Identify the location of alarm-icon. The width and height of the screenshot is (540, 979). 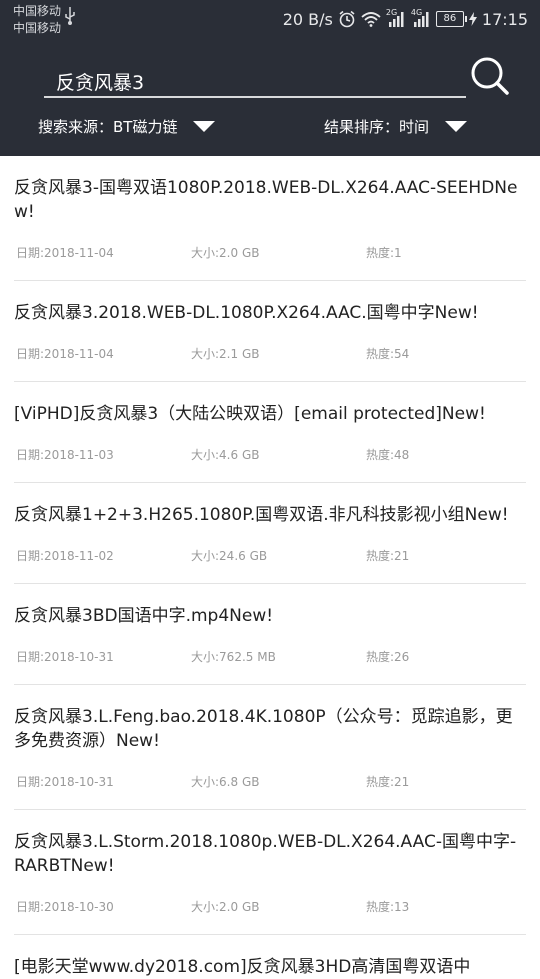
(347, 19).